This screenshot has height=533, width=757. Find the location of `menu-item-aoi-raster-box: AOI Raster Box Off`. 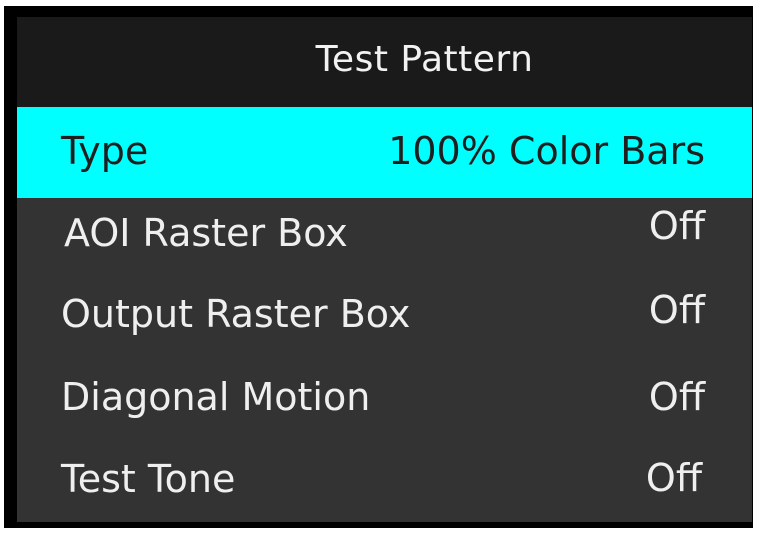

menu-item-aoi-raster-box: AOI Raster Box Off is located at coordinates (384, 239).